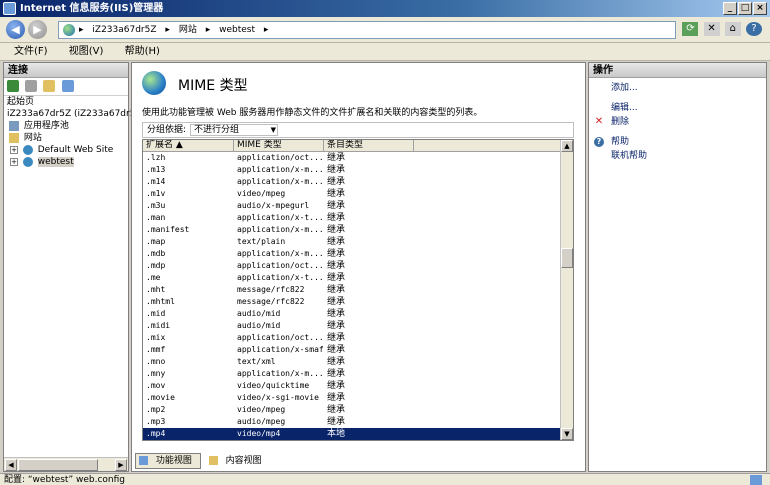 This screenshot has width=770, height=485. I want to click on table-row: .m13 application/x-m... 继承, so click(358, 170).